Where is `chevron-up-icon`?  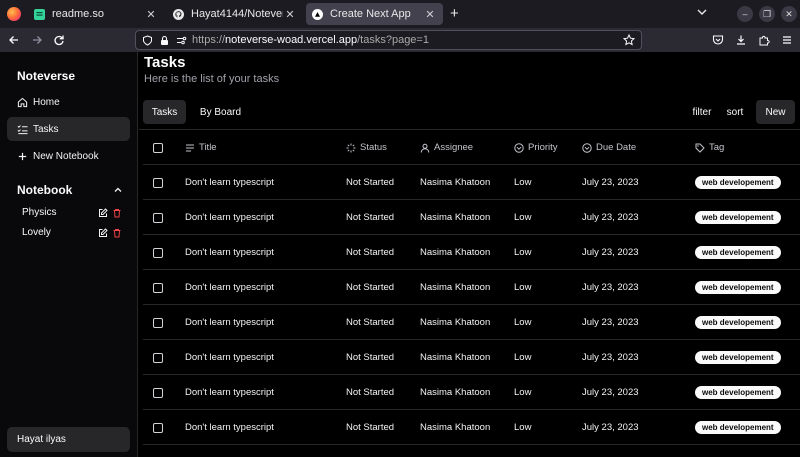
chevron-up-icon is located at coordinates (118, 190).